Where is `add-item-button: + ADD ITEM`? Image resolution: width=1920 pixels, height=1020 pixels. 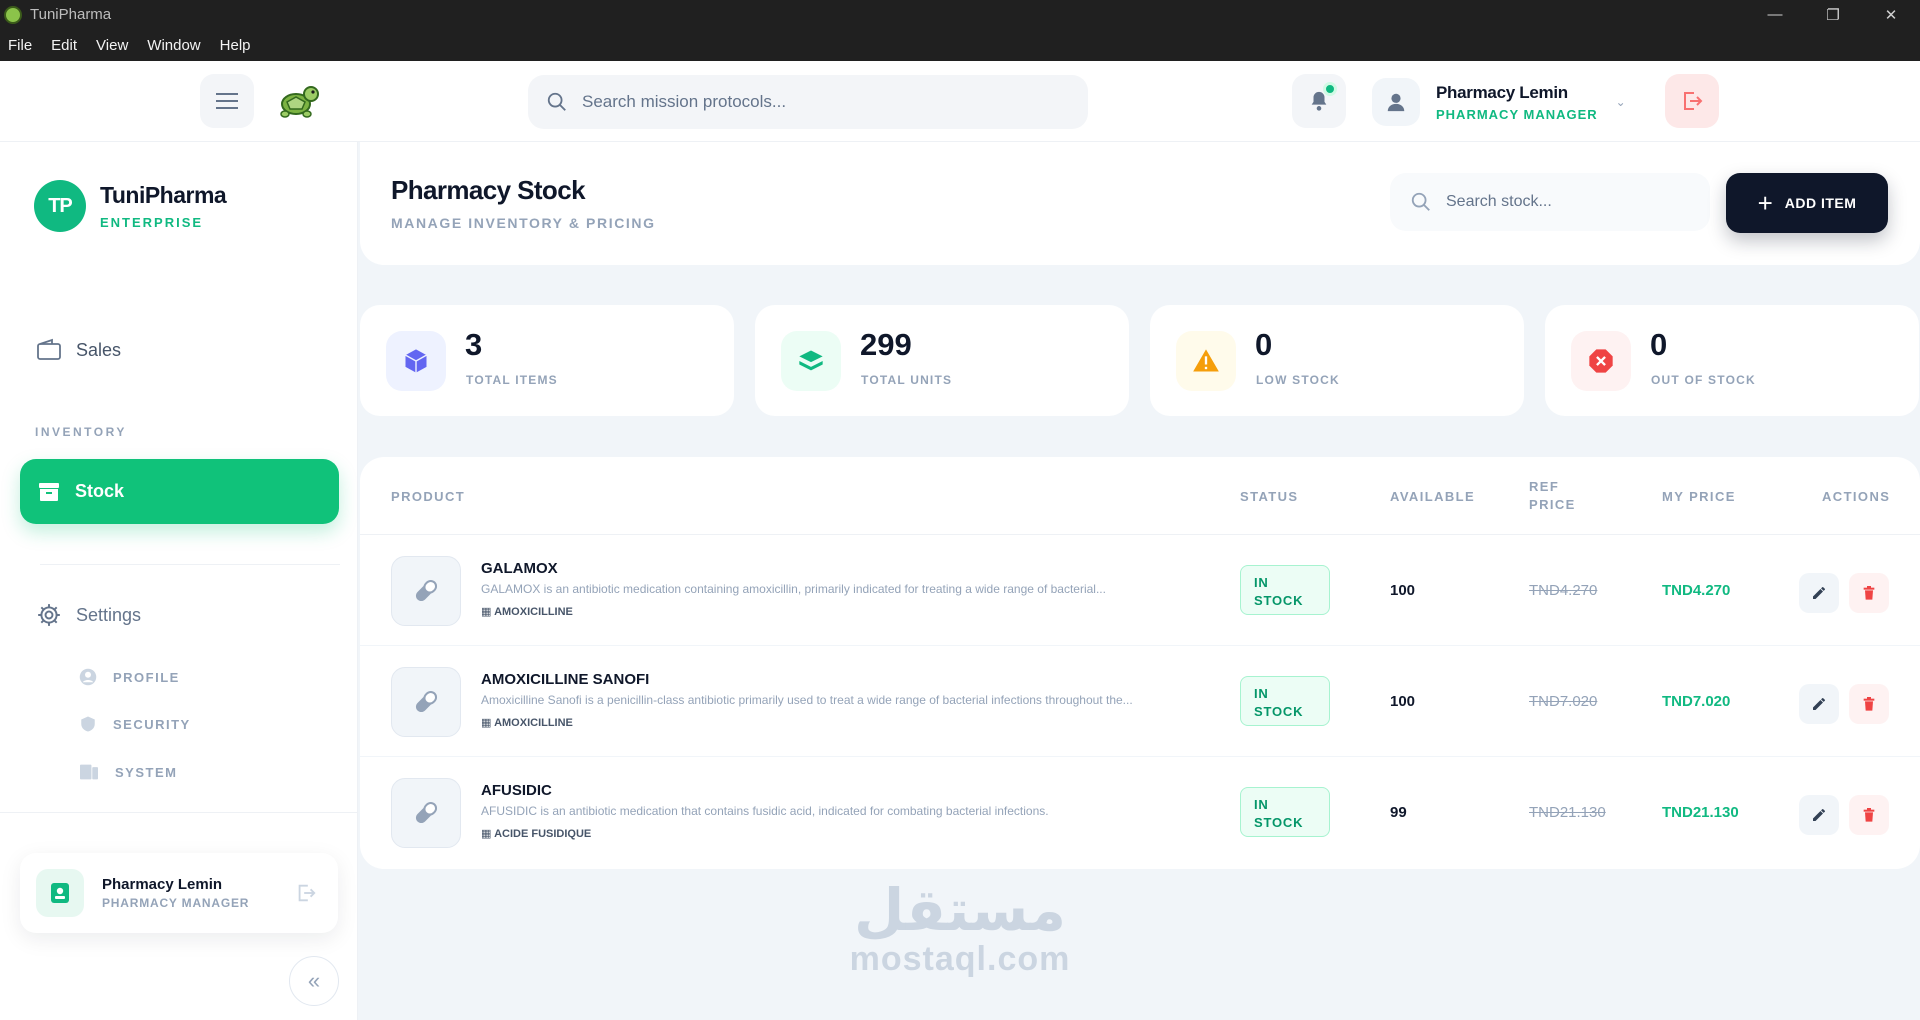 add-item-button: + ADD ITEM is located at coordinates (1807, 203).